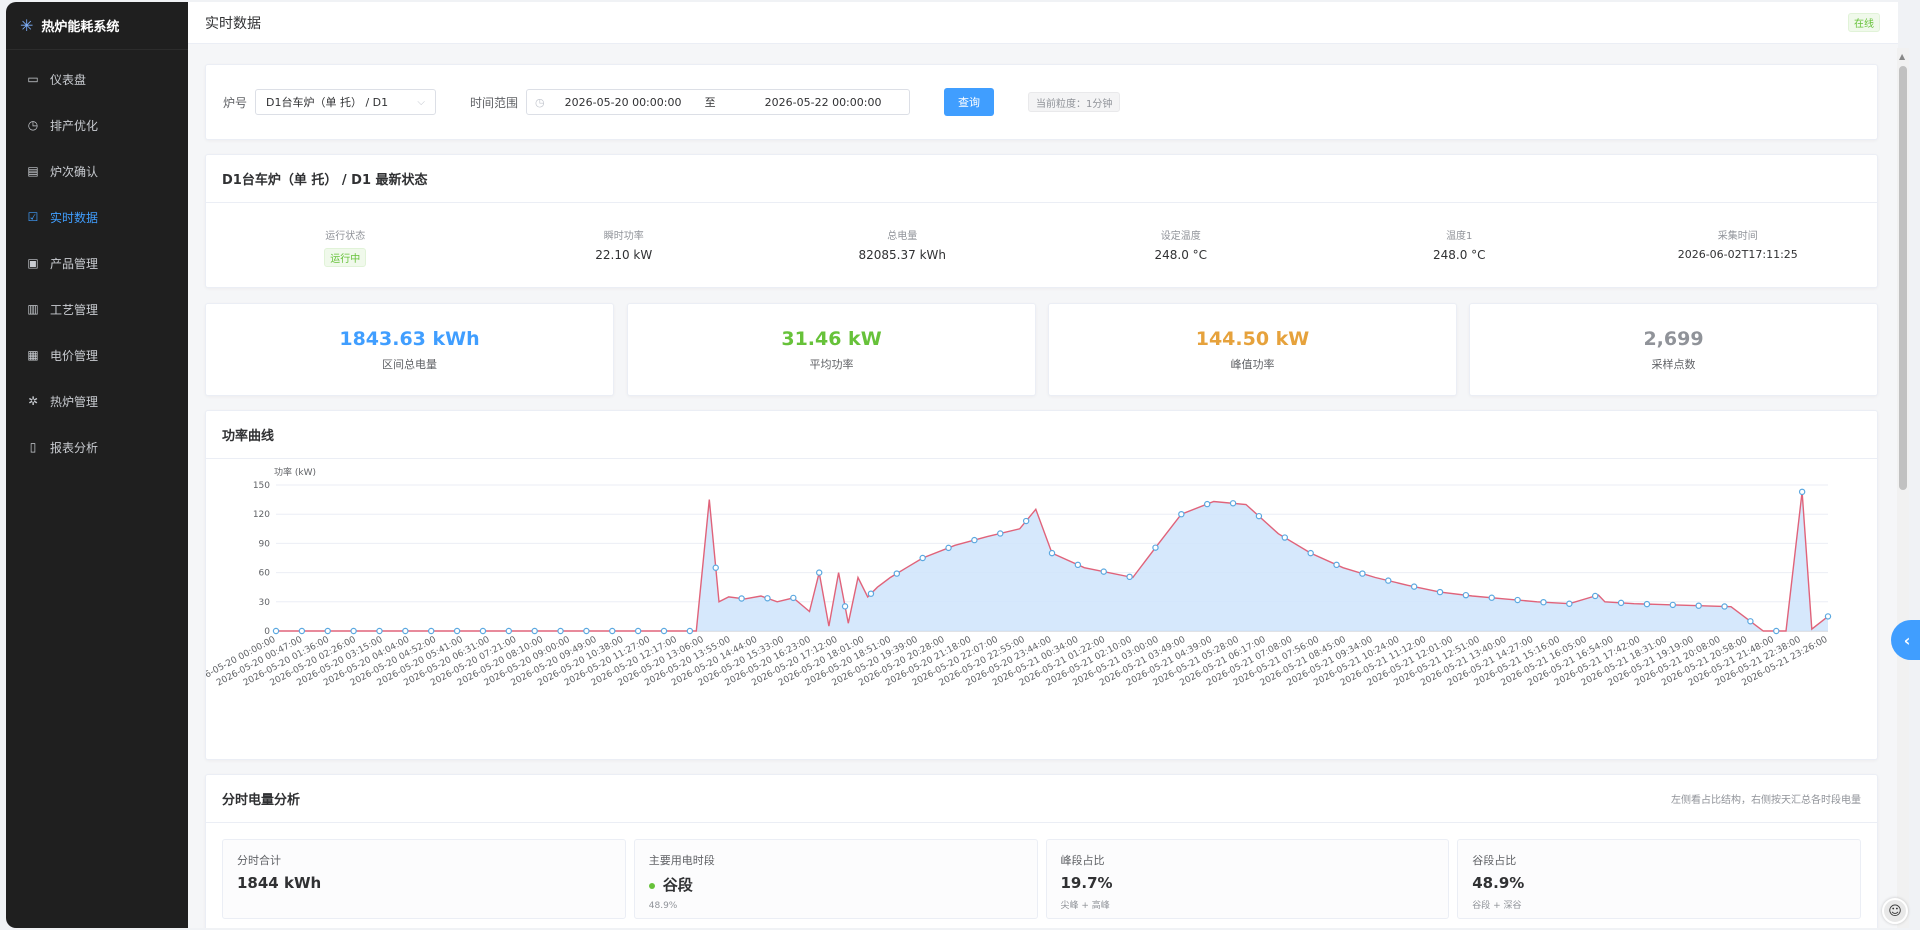  I want to click on y-axis-label: 功率 (kW), so click(295, 472).